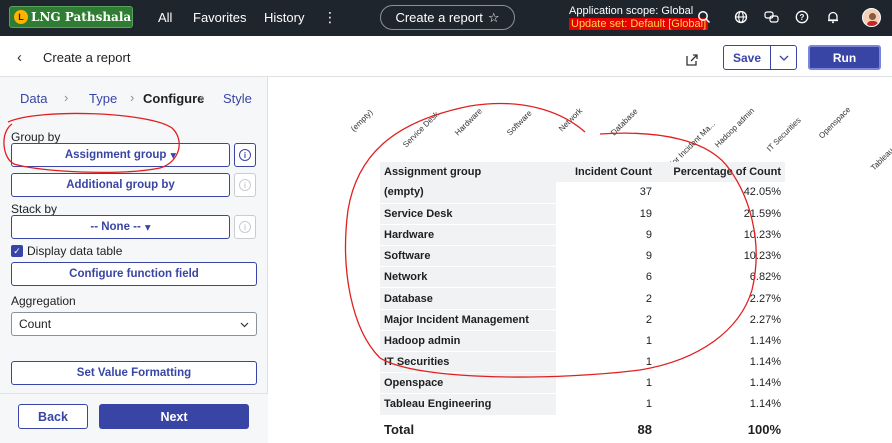 The image size is (892, 443). I want to click on search-icon, so click(704, 17).